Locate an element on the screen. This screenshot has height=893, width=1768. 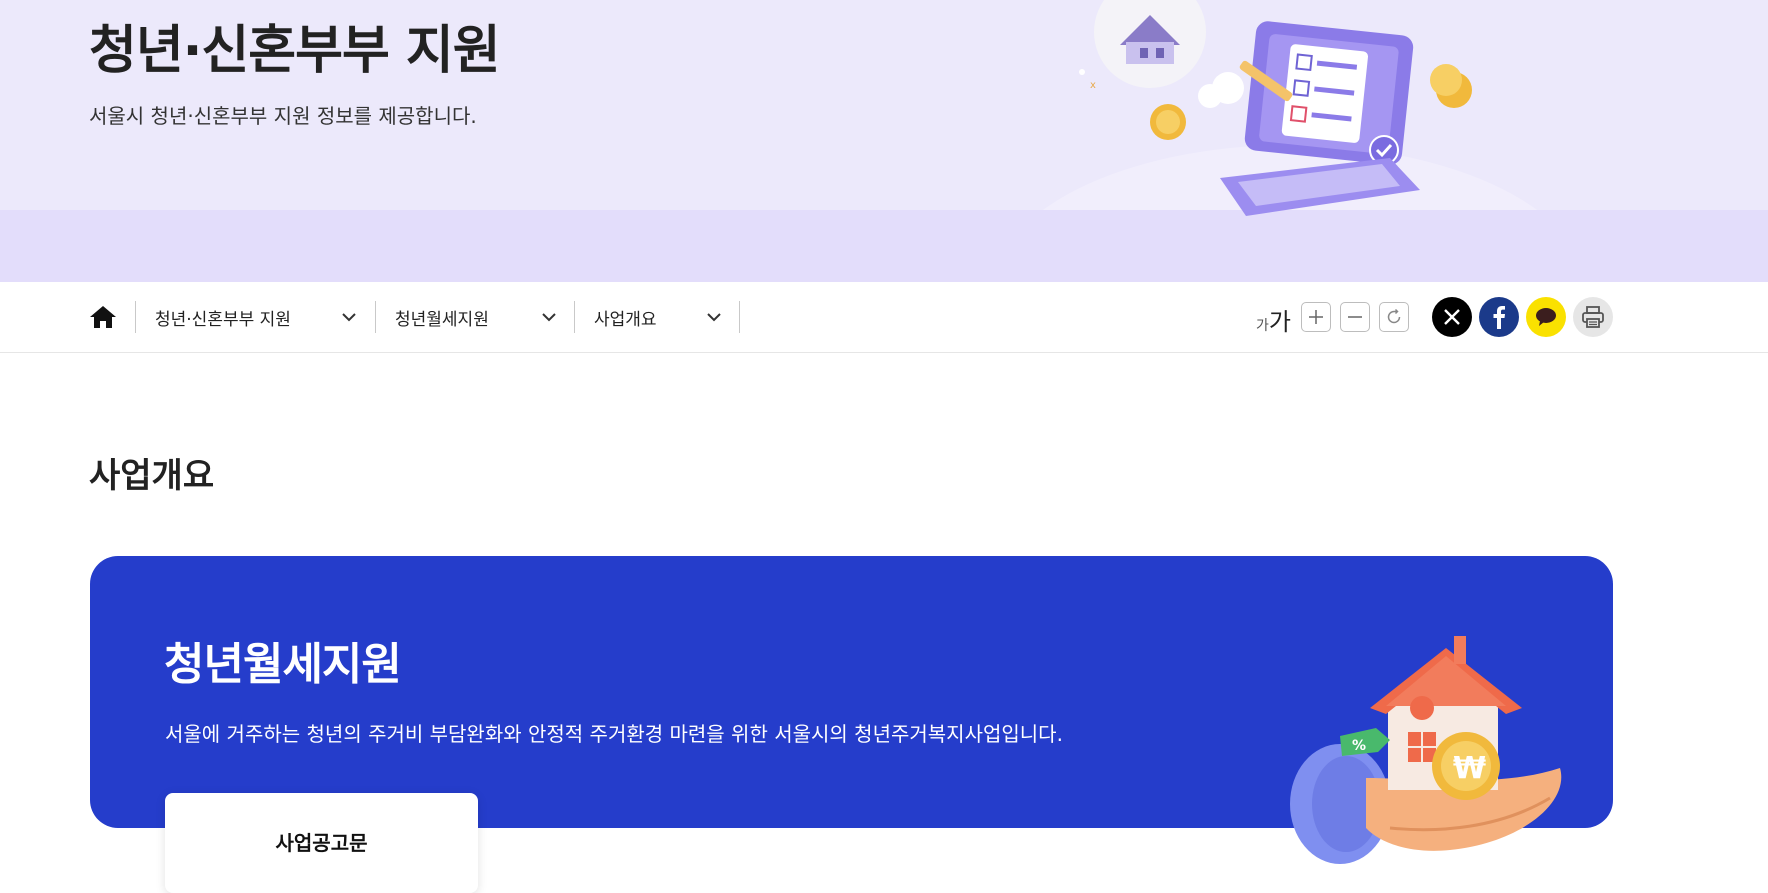
kakaotalk-icon is located at coordinates (1546, 317).